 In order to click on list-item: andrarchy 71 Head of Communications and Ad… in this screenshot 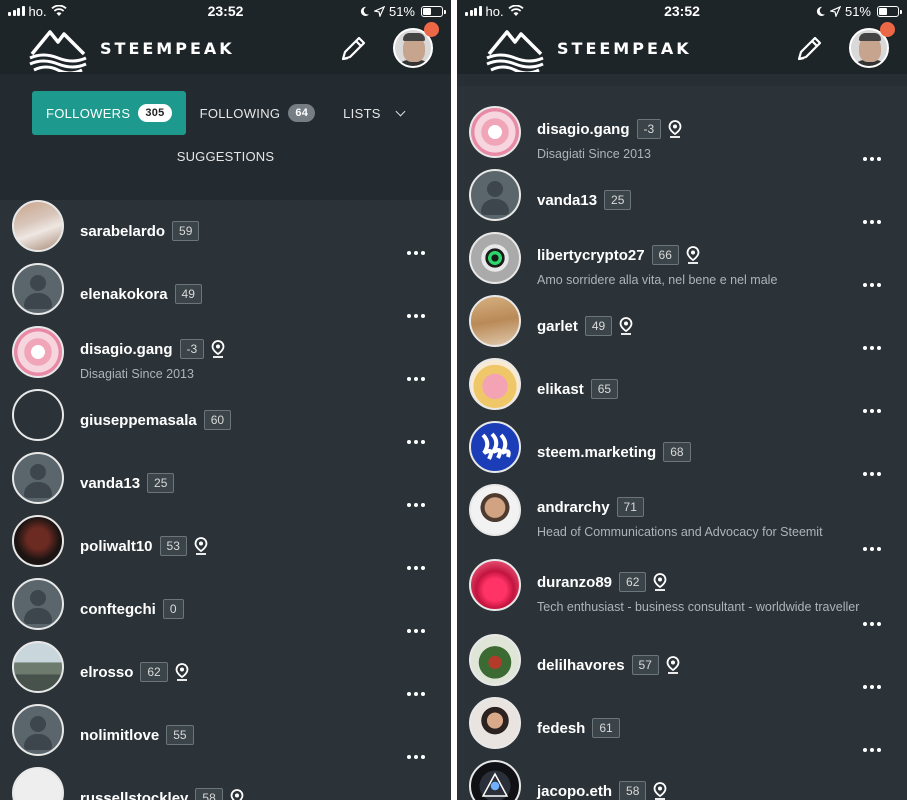, I will do `click(682, 521)`.